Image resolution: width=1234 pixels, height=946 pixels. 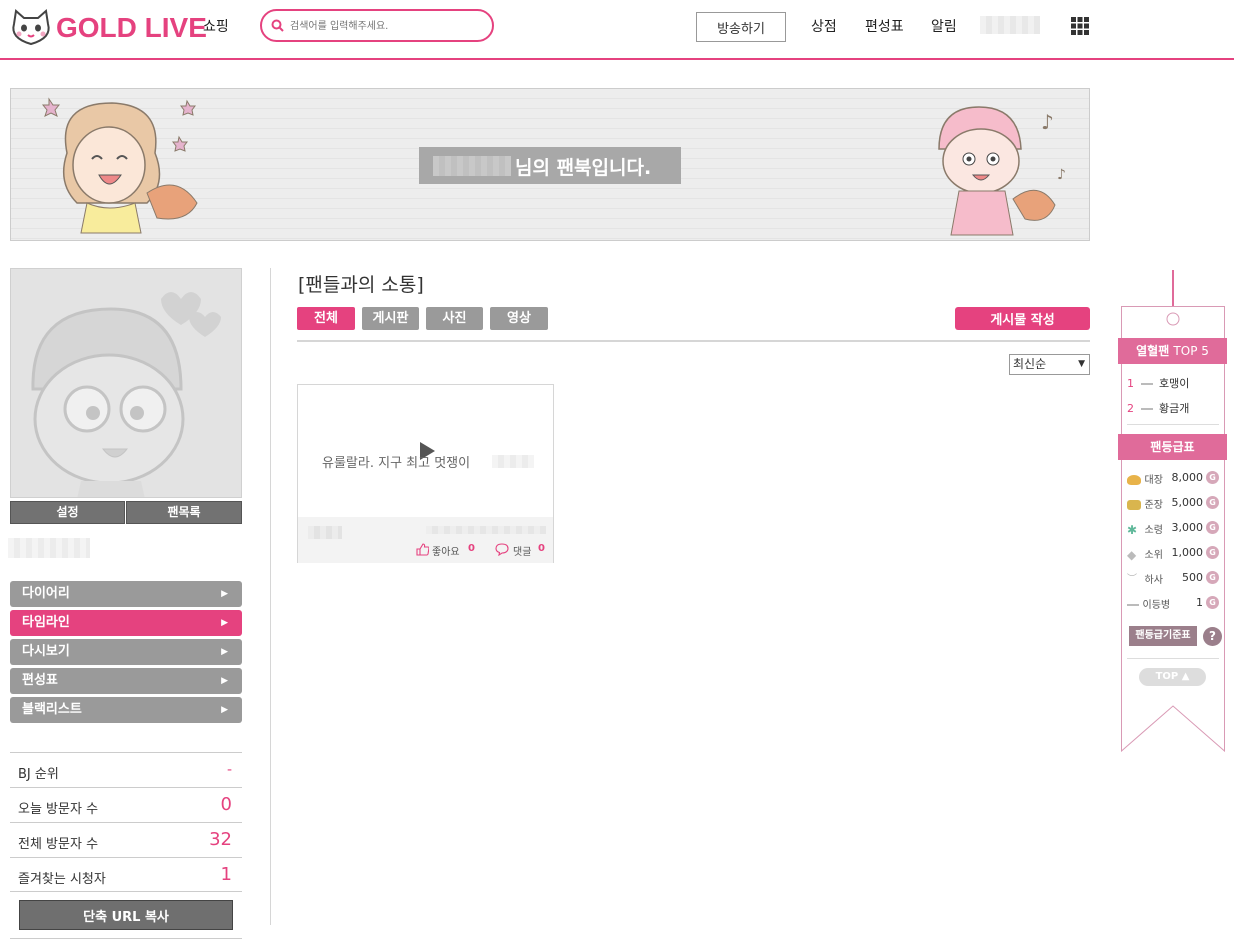 What do you see at coordinates (1174, 408) in the screenshot?
I see `top5-name: 황금개` at bounding box center [1174, 408].